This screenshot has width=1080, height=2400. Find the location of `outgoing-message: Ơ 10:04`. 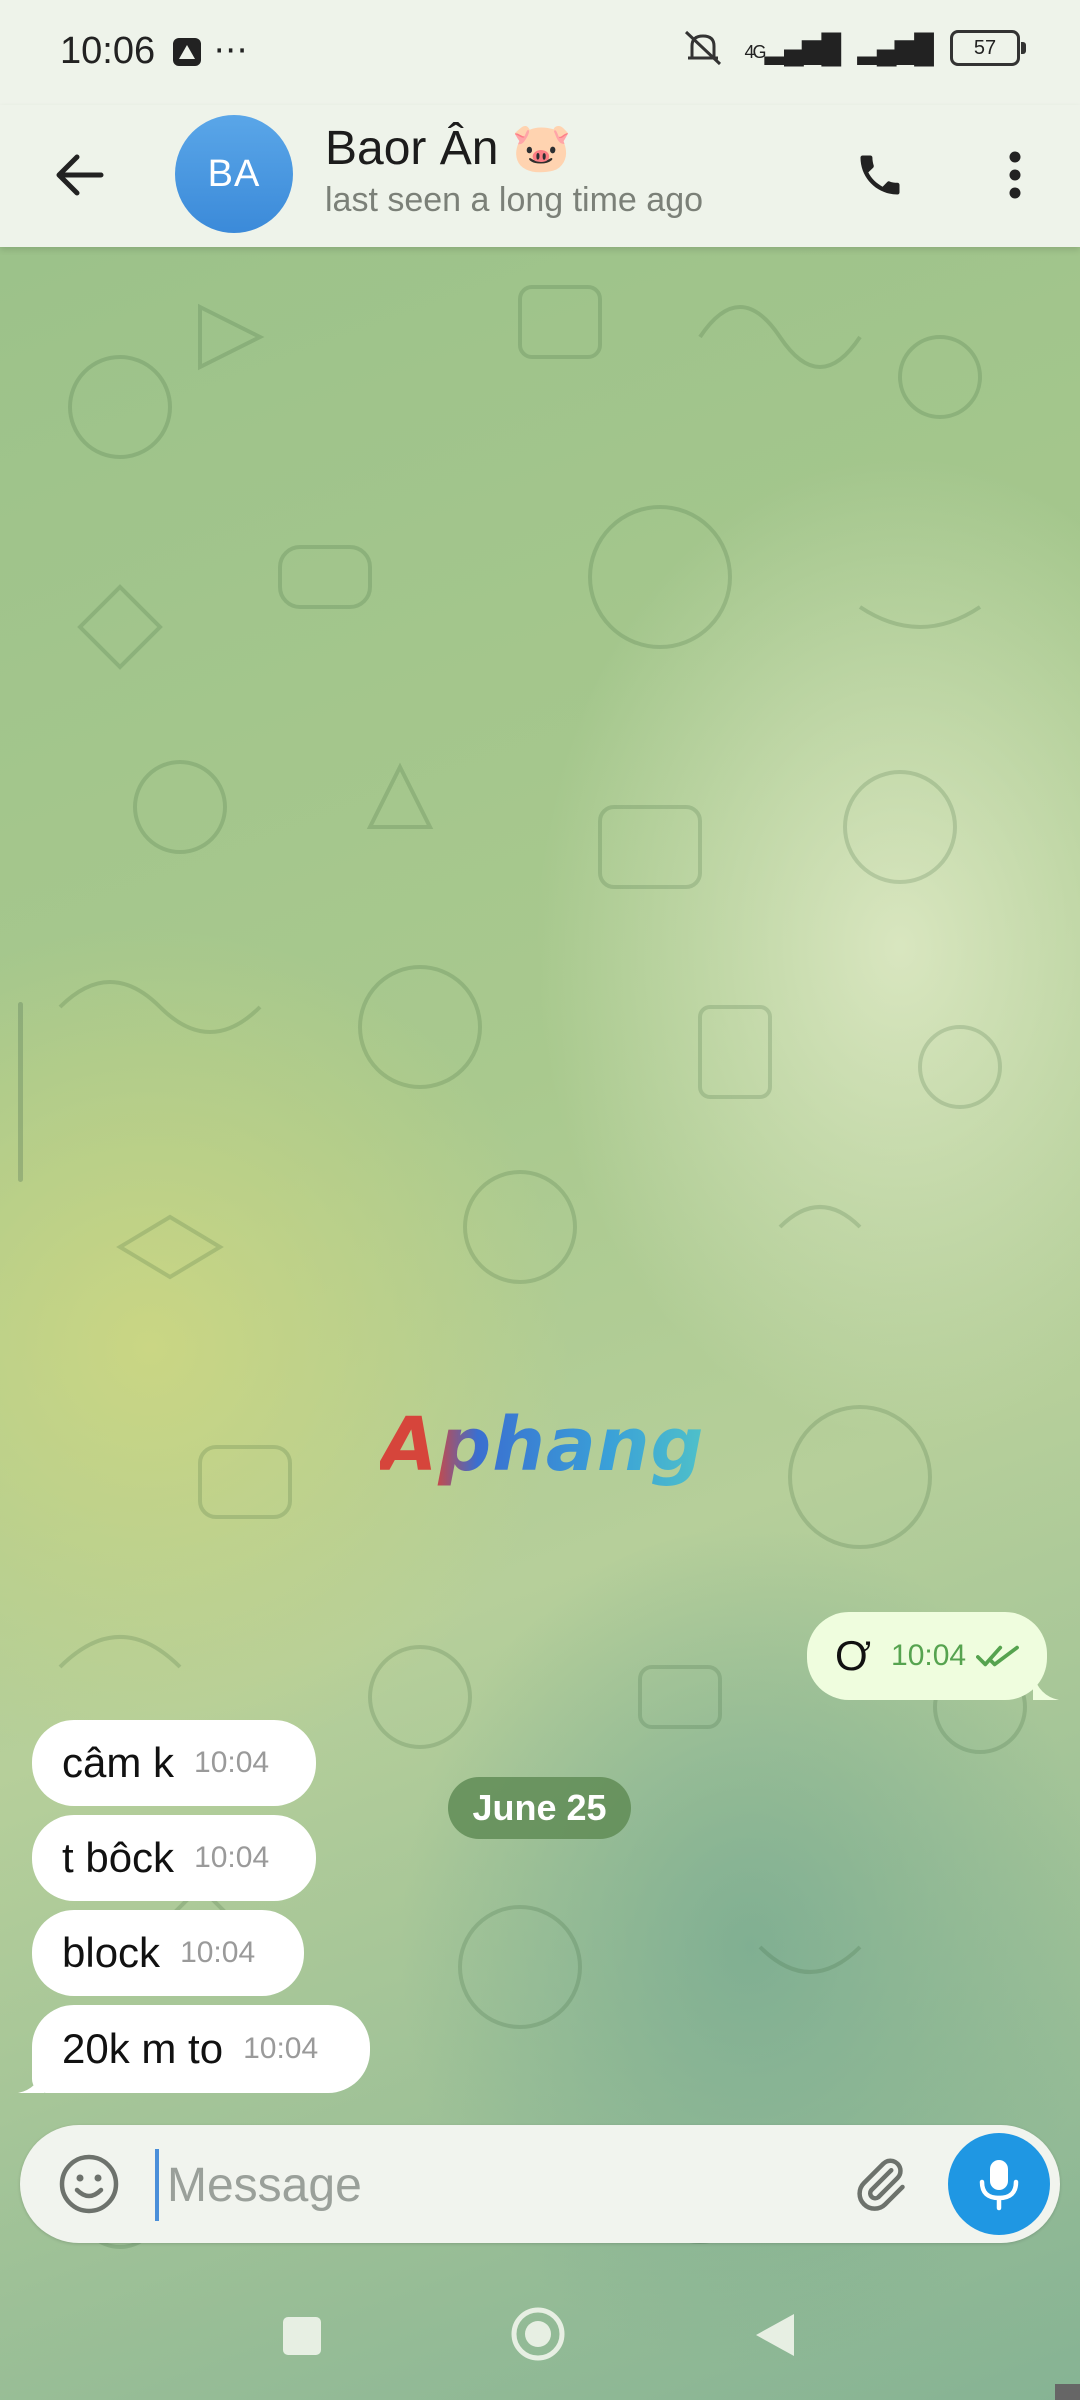

outgoing-message: Ơ 10:04 is located at coordinates (933, 1656).